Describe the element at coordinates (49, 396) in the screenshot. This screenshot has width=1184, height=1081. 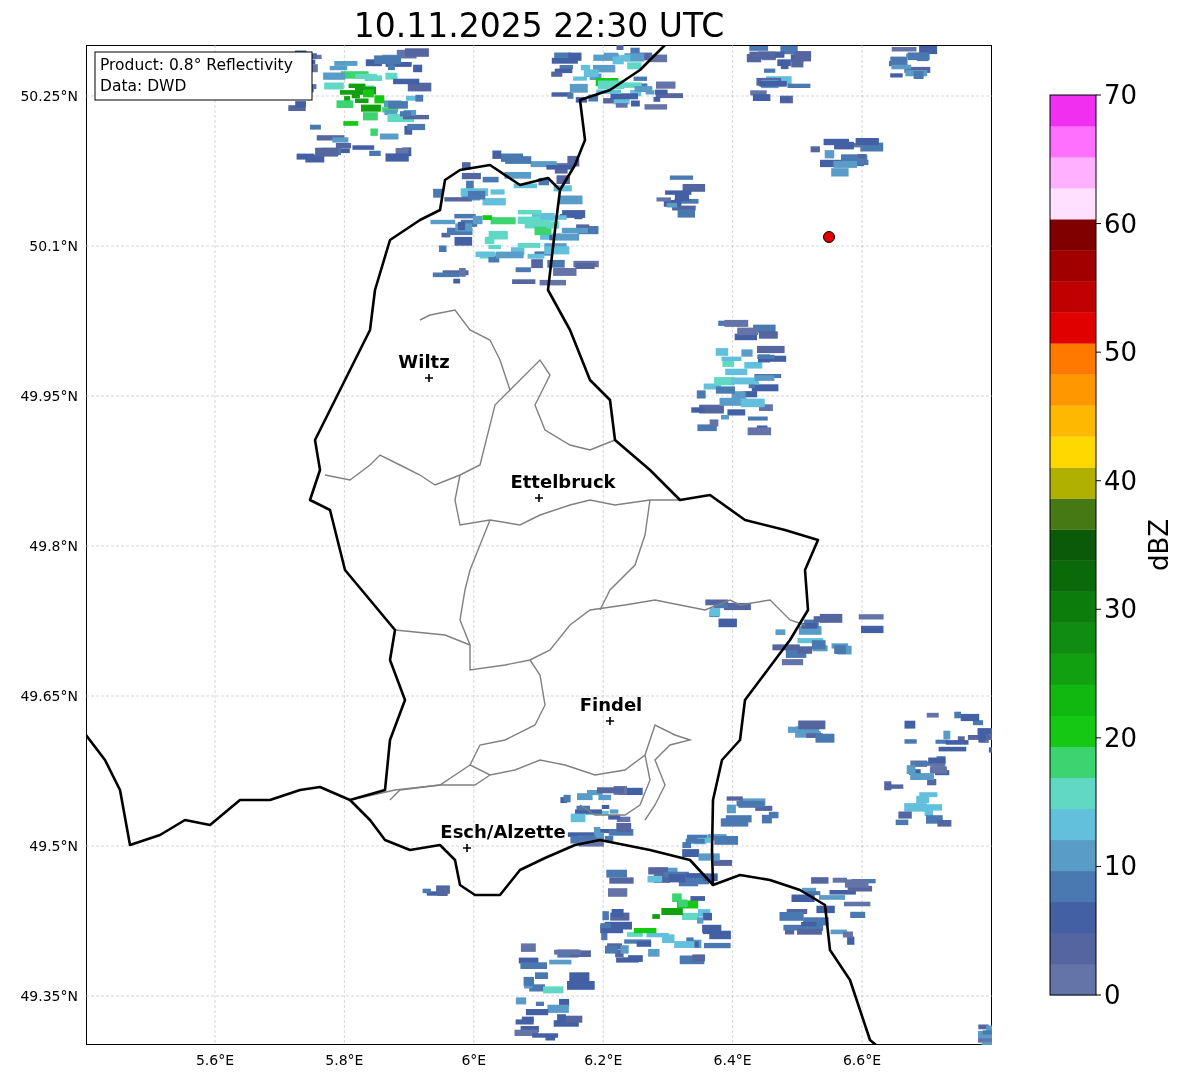
I see `latitude-label: 49.95°N` at that location.